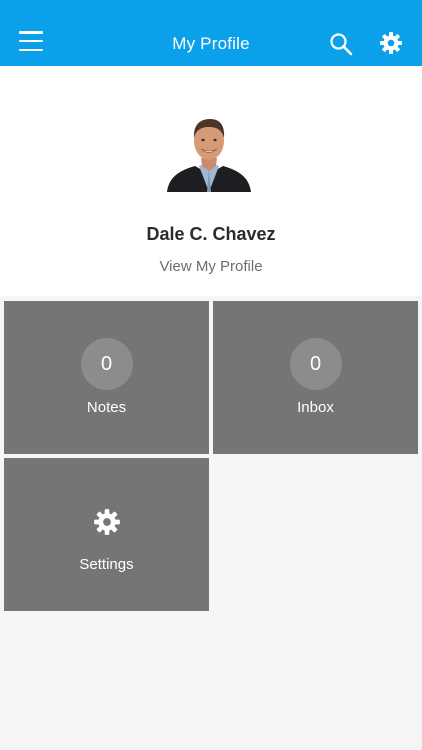 The image size is (422, 750). What do you see at coordinates (211, 234) in the screenshot?
I see `profile-name: Dale C. Chavez` at bounding box center [211, 234].